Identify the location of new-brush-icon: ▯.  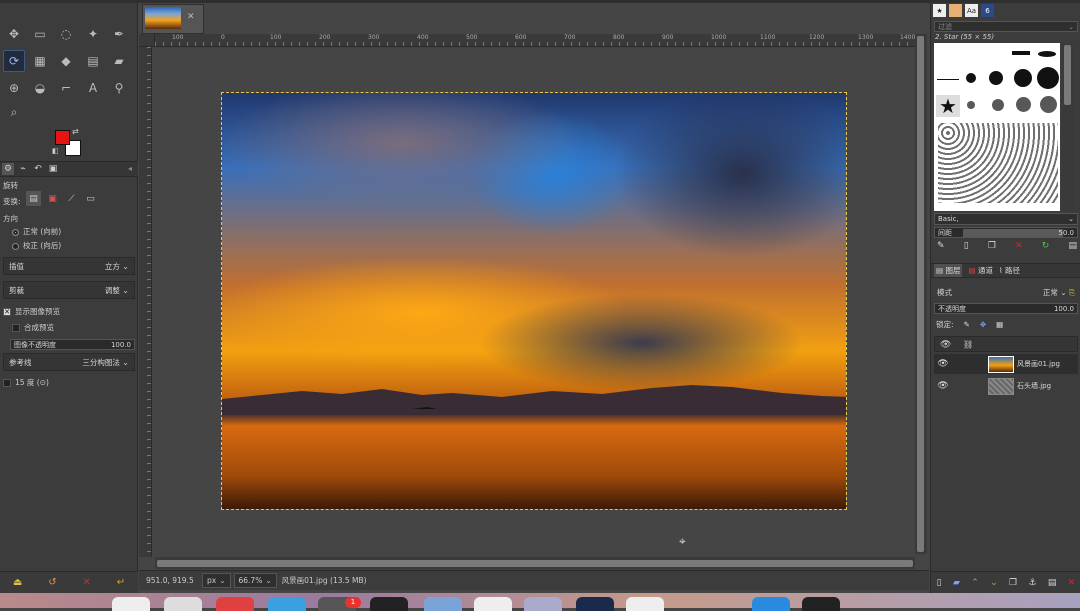
(966, 248).